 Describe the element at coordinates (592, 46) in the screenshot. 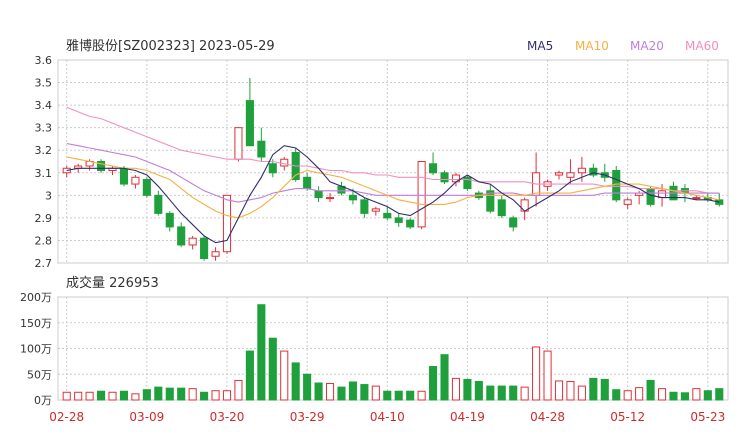

I see `legend-ma10: MA10` at that location.